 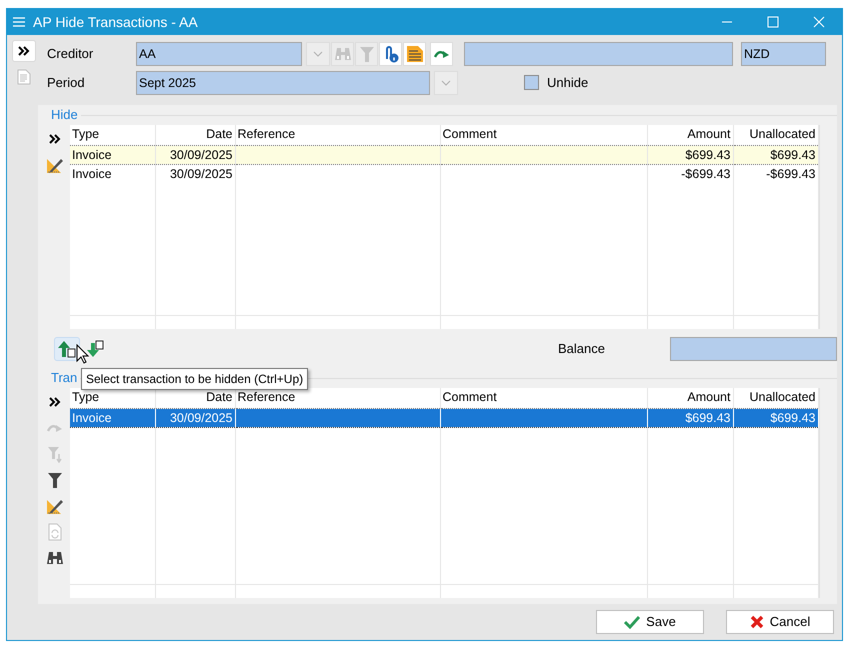 I want to click on up-arrow-document-icon, so click(x=67, y=349).